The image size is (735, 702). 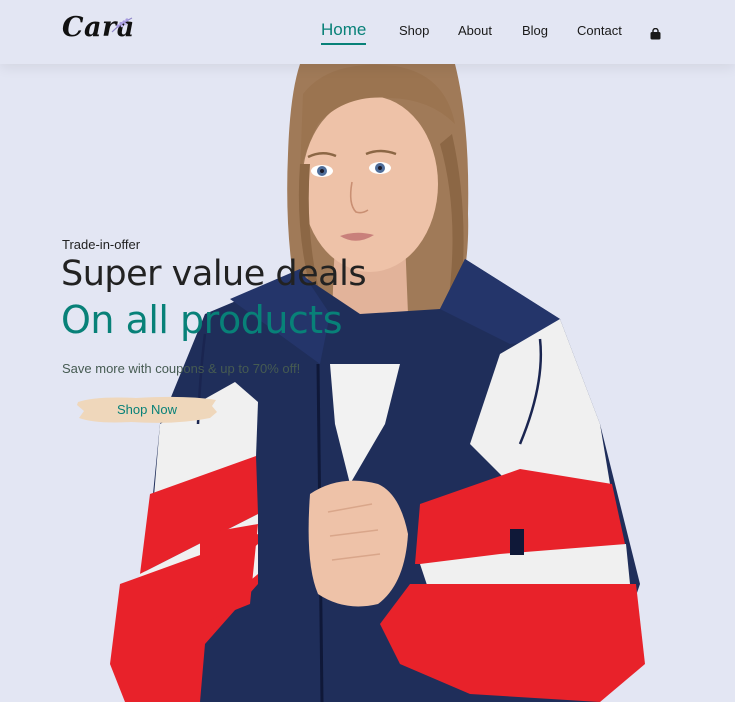 What do you see at coordinates (535, 30) in the screenshot?
I see `nav-blog: Blog` at bounding box center [535, 30].